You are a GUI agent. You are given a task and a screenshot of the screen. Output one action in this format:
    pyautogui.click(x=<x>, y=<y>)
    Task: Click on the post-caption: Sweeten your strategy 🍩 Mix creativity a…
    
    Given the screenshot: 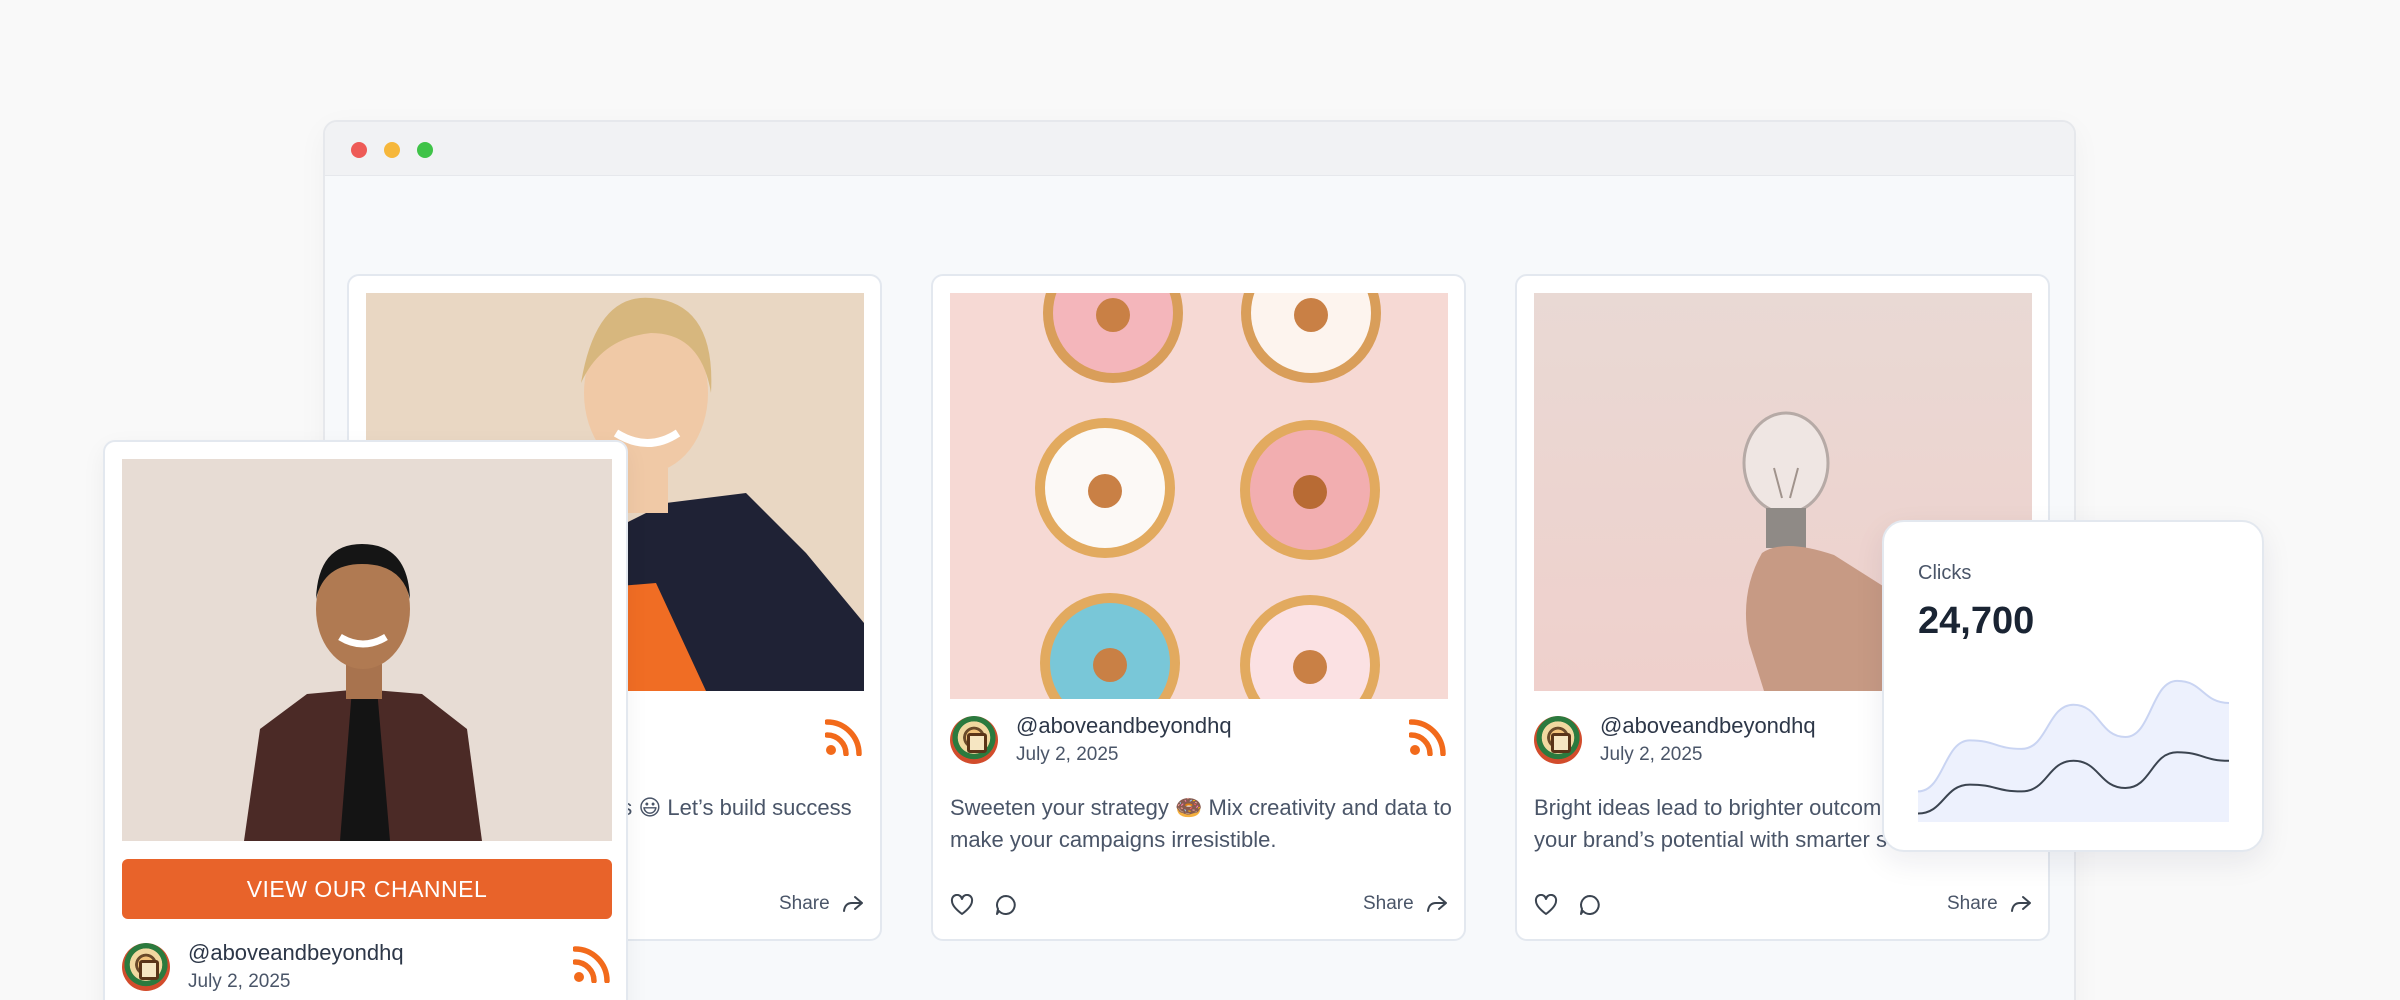 What is the action you would take?
    pyautogui.click(x=1201, y=824)
    